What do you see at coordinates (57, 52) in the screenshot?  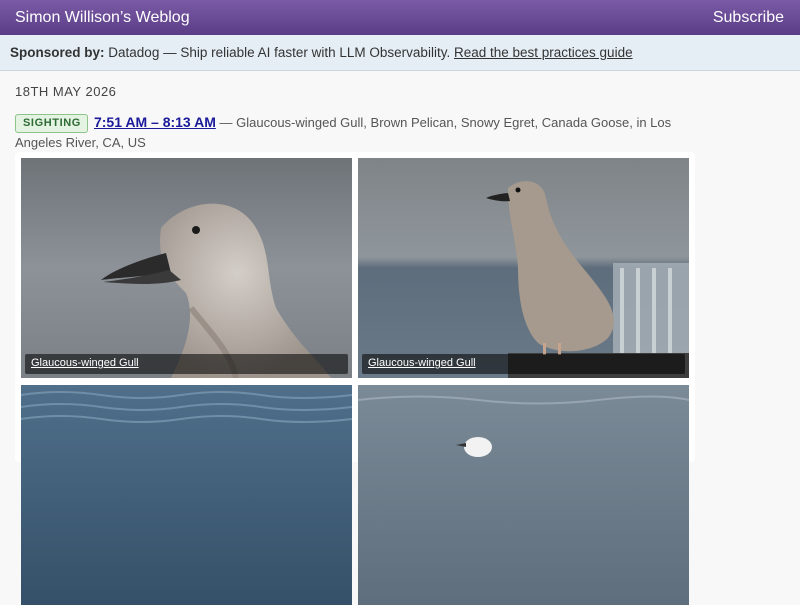 I see `sponsor-label: Sponsored by:` at bounding box center [57, 52].